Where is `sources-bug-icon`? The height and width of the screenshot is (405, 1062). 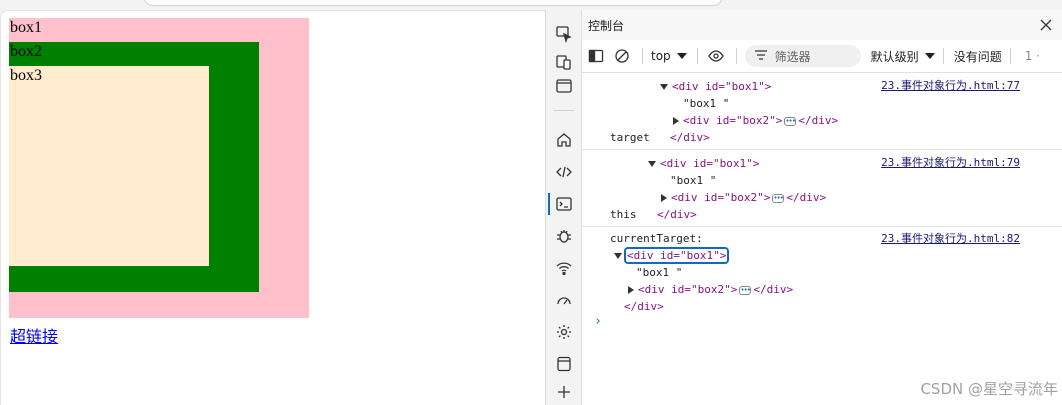 sources-bug-icon is located at coordinates (564, 236).